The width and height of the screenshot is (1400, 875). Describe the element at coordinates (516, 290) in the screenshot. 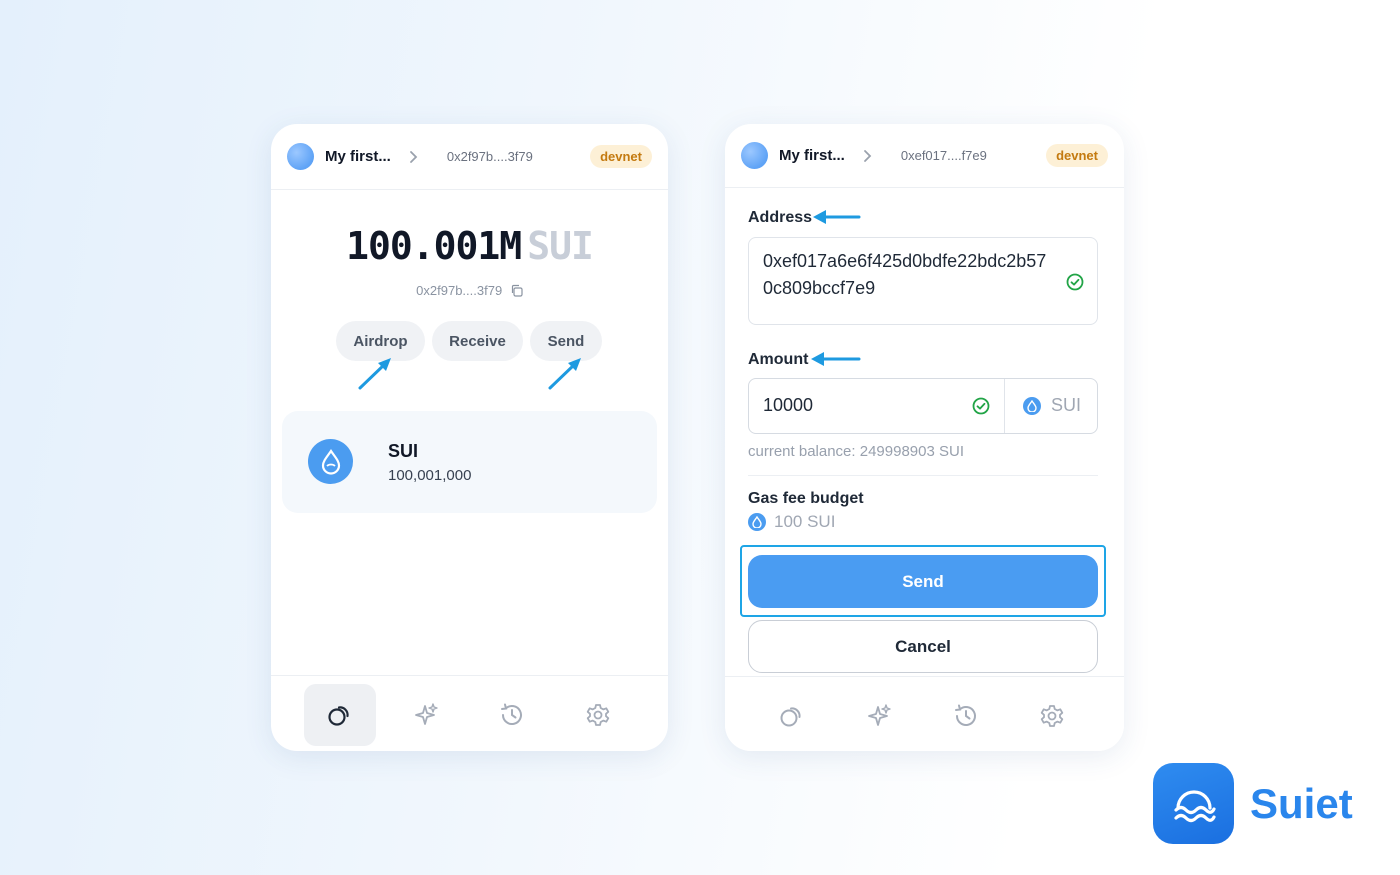

I see `copy-icon` at that location.